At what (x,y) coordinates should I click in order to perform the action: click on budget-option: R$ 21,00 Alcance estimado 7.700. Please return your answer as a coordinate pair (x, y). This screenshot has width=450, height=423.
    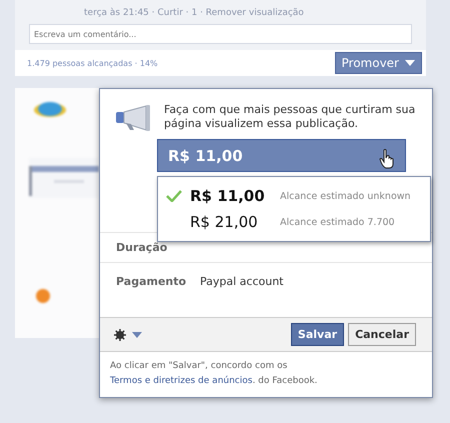
    Looking at the image, I should click on (294, 222).